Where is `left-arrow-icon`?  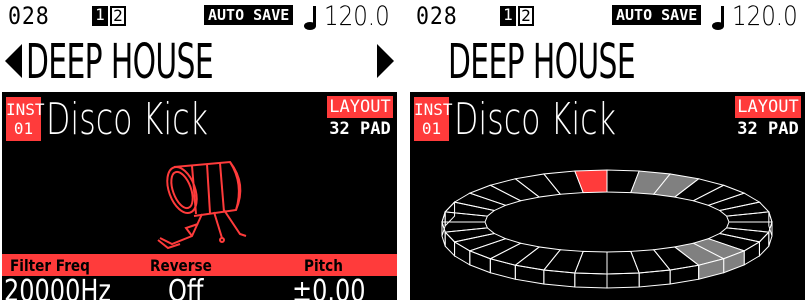 left-arrow-icon is located at coordinates (13, 61).